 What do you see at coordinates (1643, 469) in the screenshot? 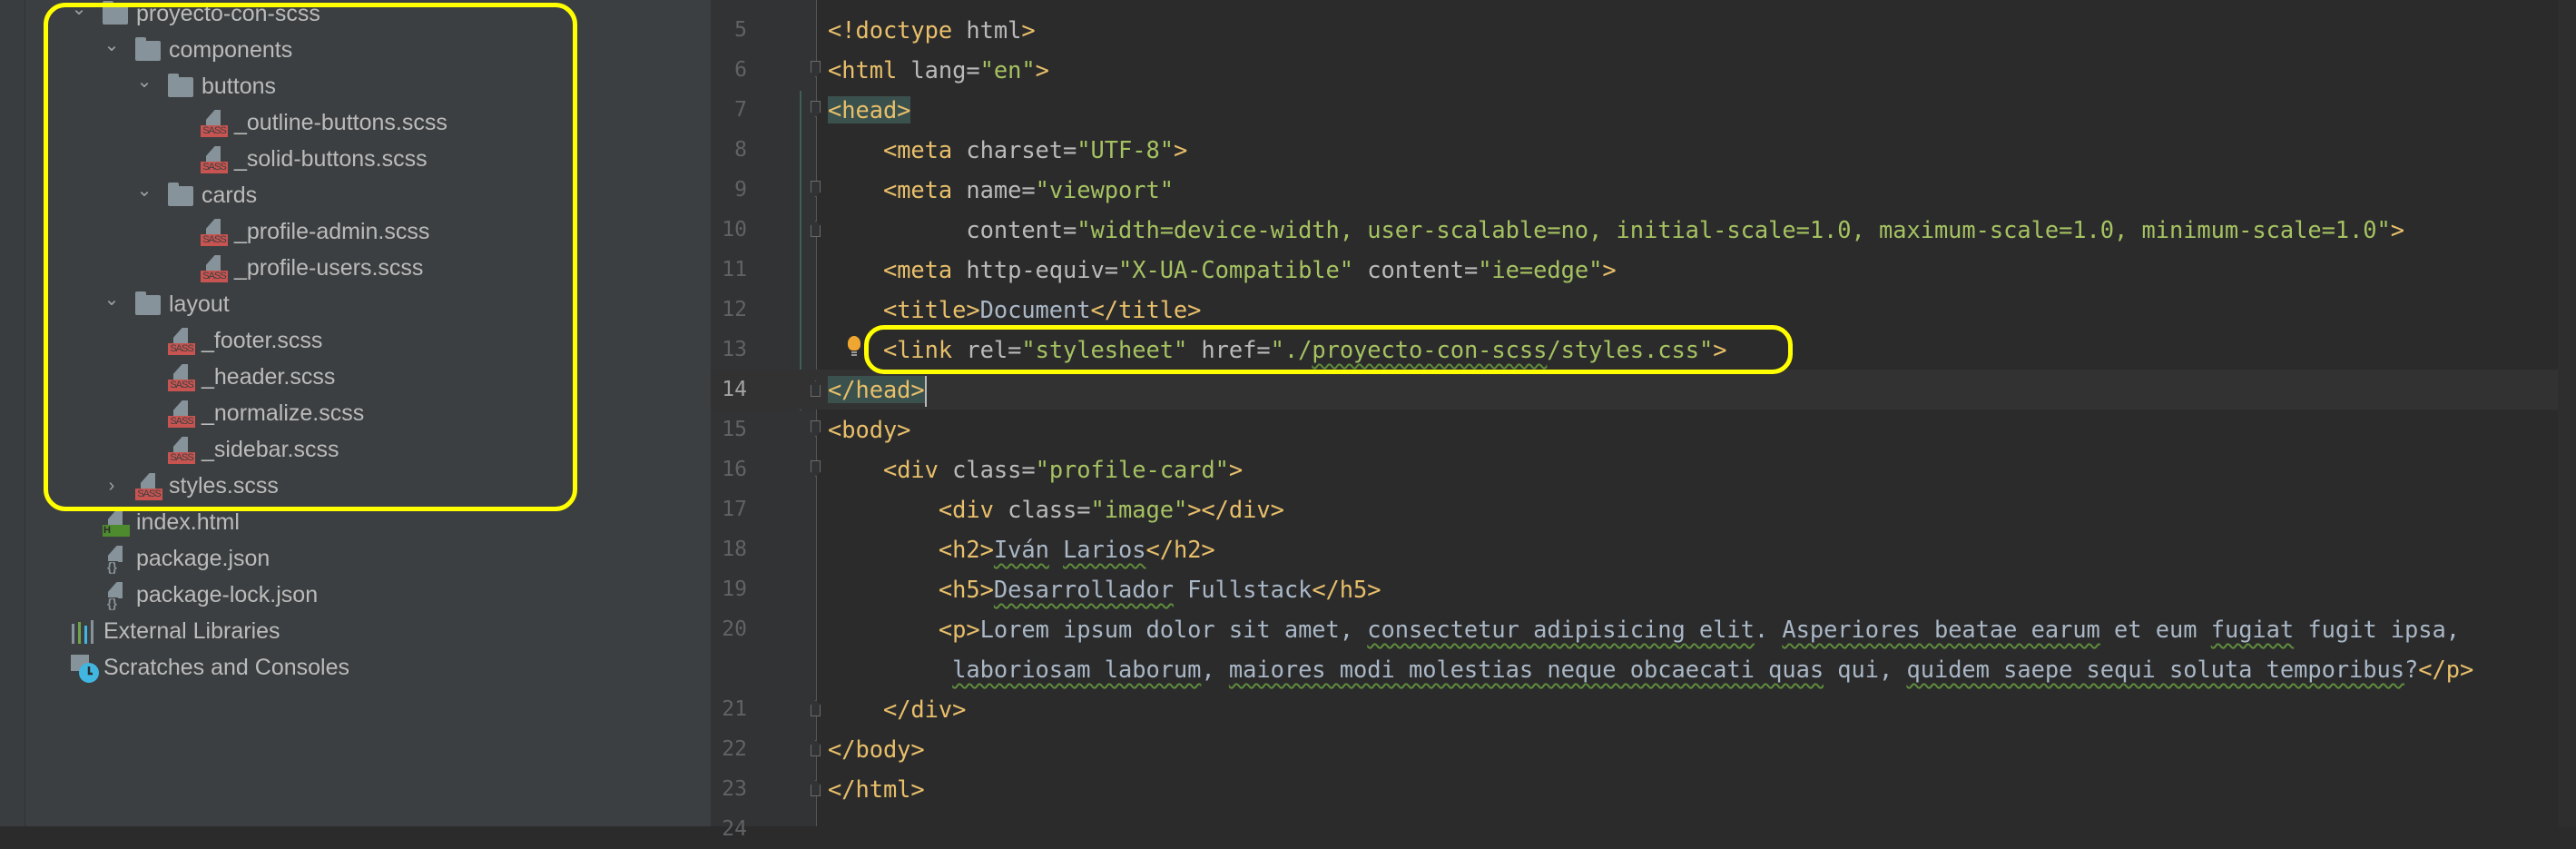
I see `code-line: 16 <div class="profile-card">` at bounding box center [1643, 469].